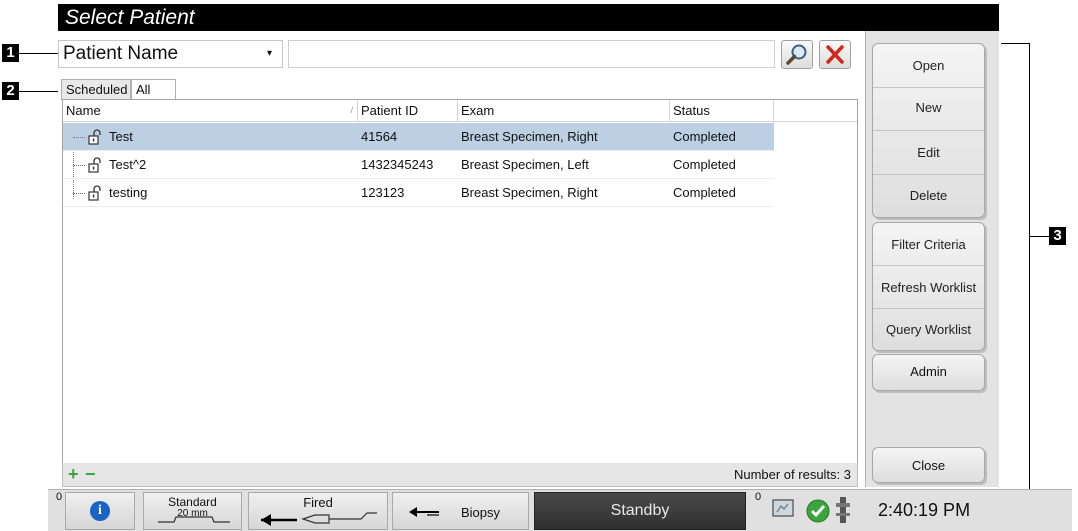  I want to click on expand-all-icon: +, so click(73, 474).